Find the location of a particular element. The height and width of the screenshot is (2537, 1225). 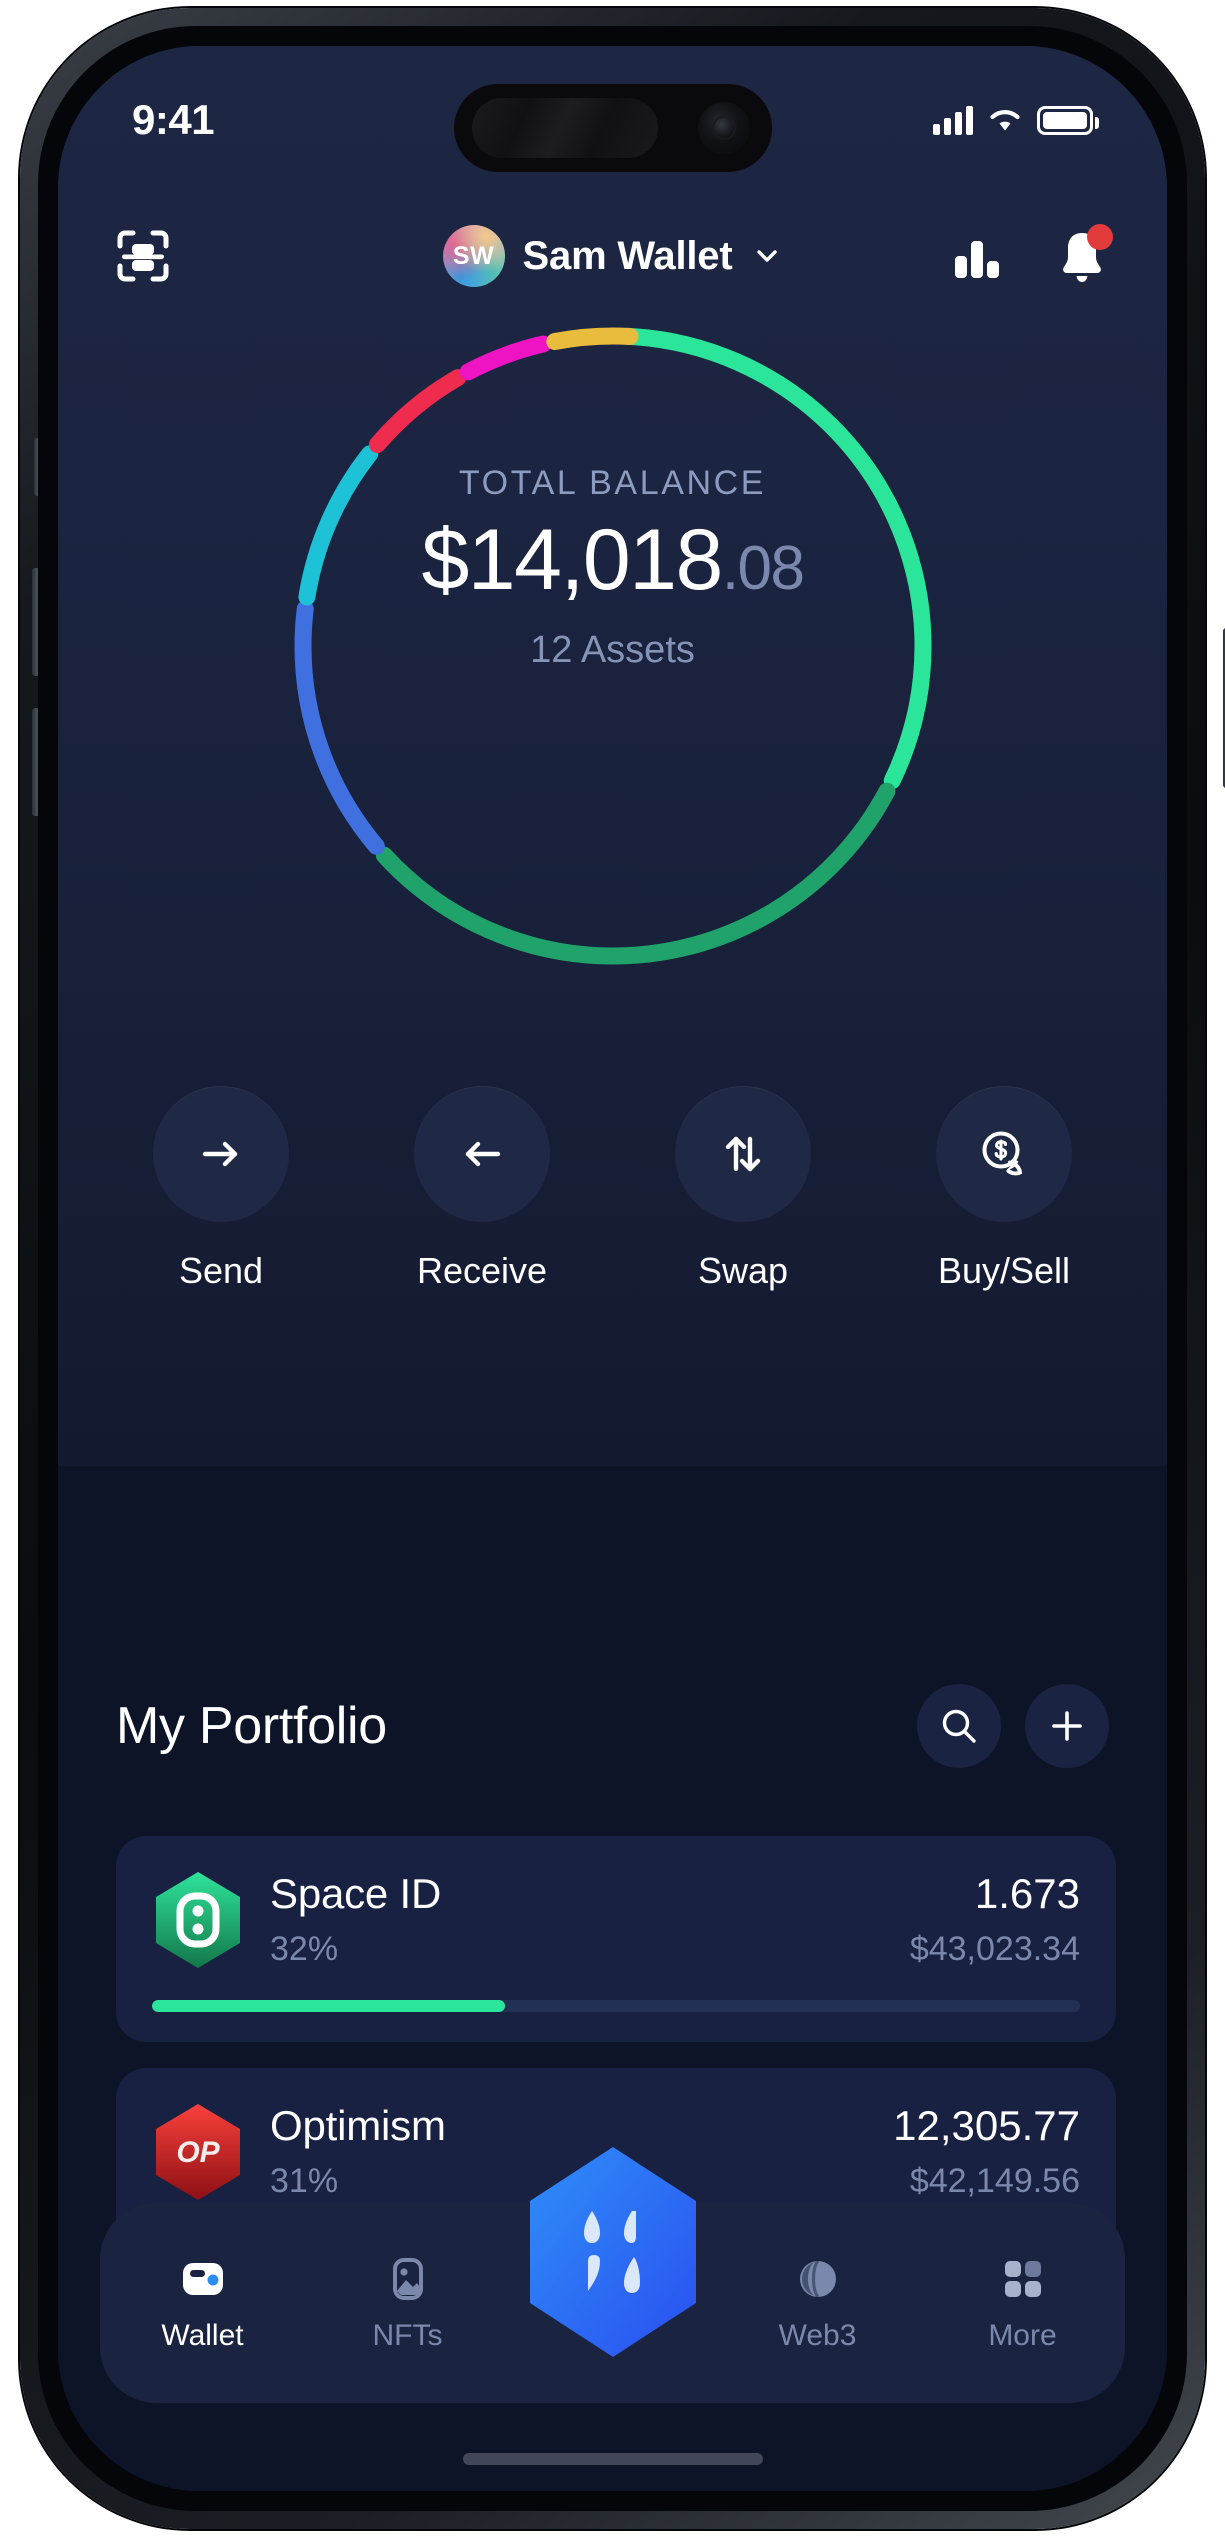

grid-icon is located at coordinates (1022, 2279).